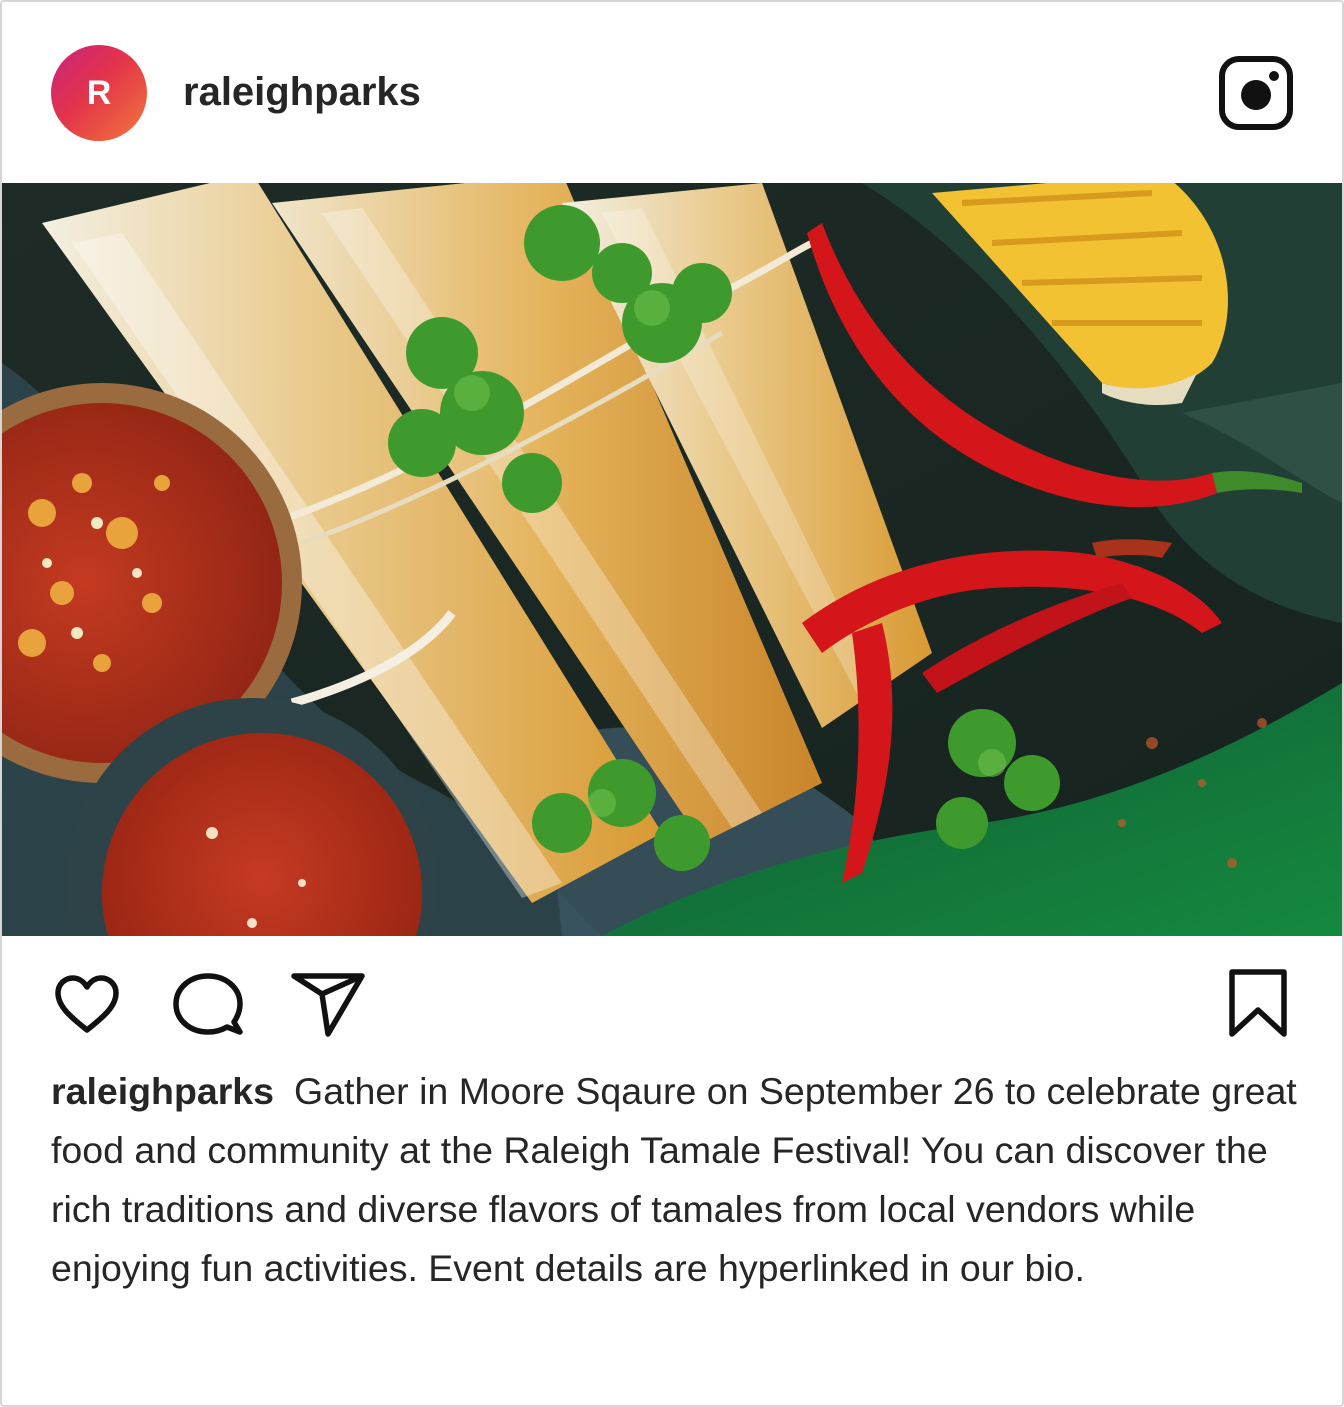 The image size is (1344, 1407). I want to click on bookmark-icon, so click(1258, 1004).